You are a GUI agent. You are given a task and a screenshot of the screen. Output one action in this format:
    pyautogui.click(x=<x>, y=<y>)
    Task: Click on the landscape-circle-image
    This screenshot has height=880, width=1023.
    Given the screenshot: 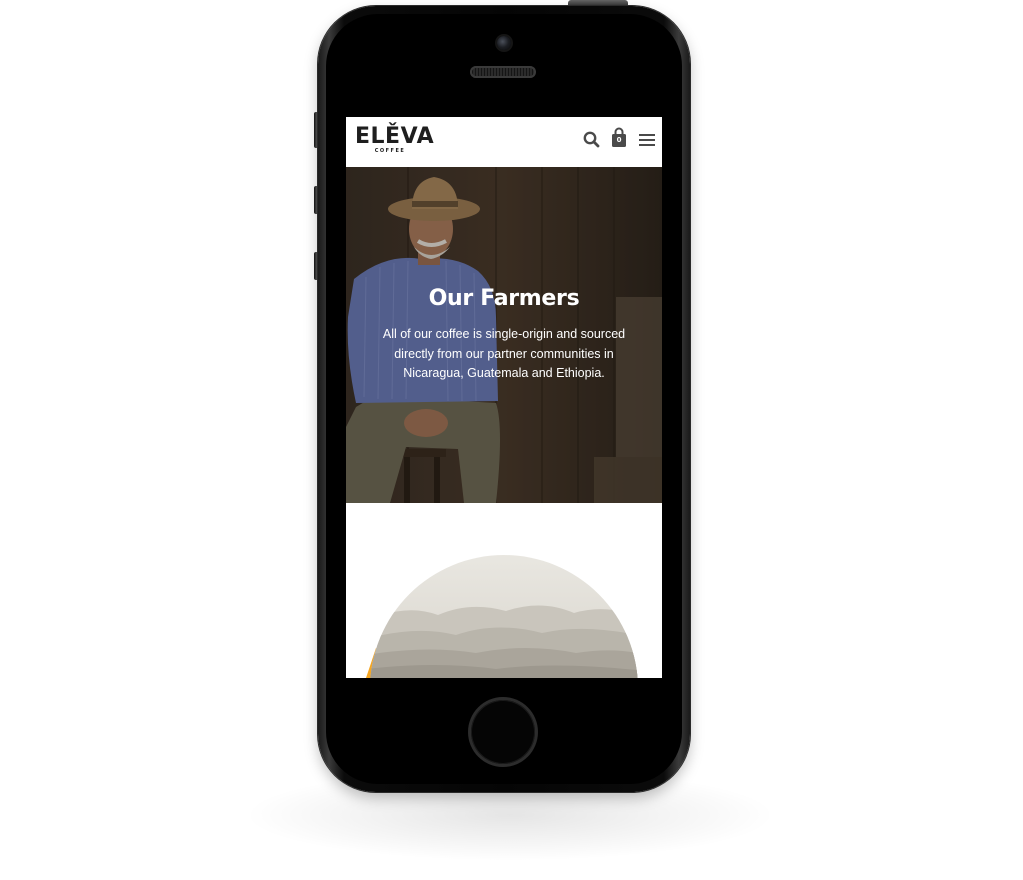 What is the action you would take?
    pyautogui.click(x=502, y=616)
    